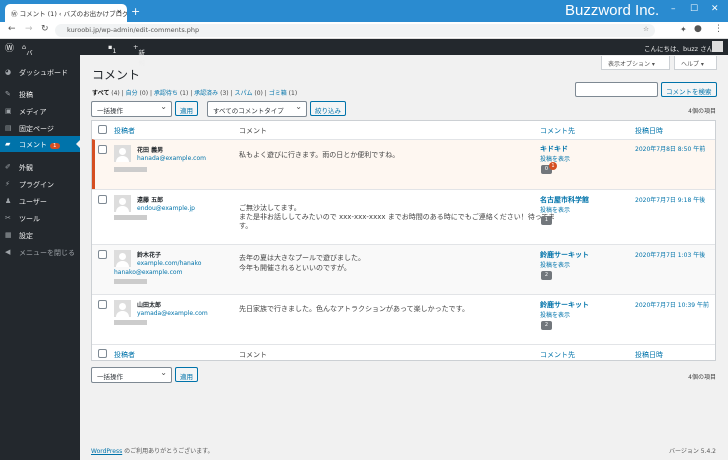  What do you see at coordinates (40, 111) in the screenshot?
I see `sidebar-item-media: ▣ メディア` at bounding box center [40, 111].